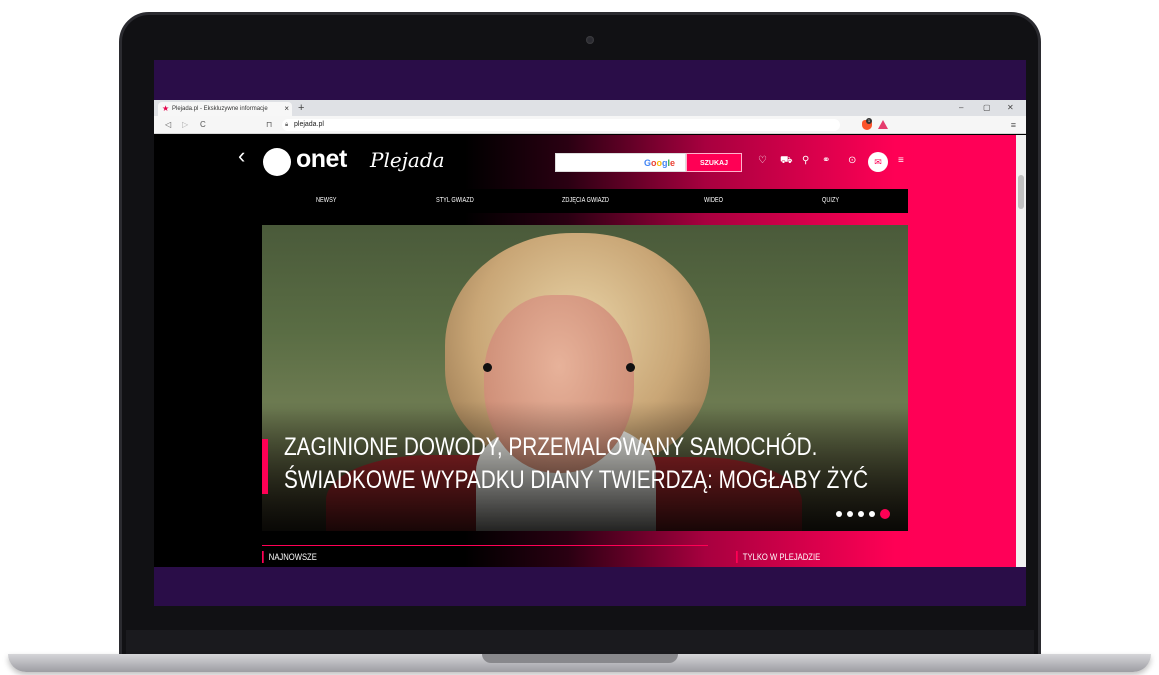  What do you see at coordinates (826, 161) in the screenshot?
I see `motorbike-icon: ⚭` at bounding box center [826, 161].